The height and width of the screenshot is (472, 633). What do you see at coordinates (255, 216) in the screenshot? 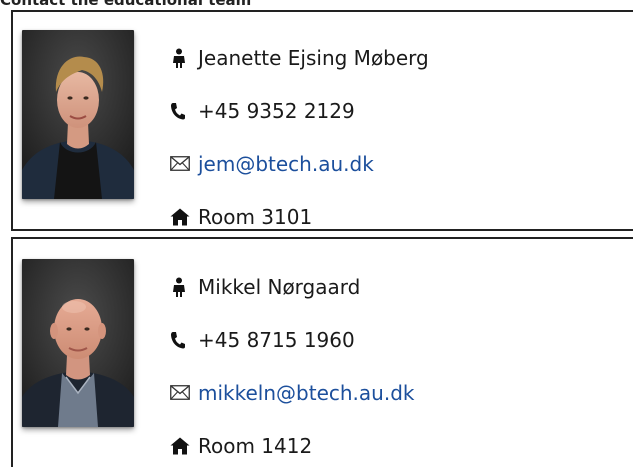
I see `contact-room: Room 3101` at bounding box center [255, 216].